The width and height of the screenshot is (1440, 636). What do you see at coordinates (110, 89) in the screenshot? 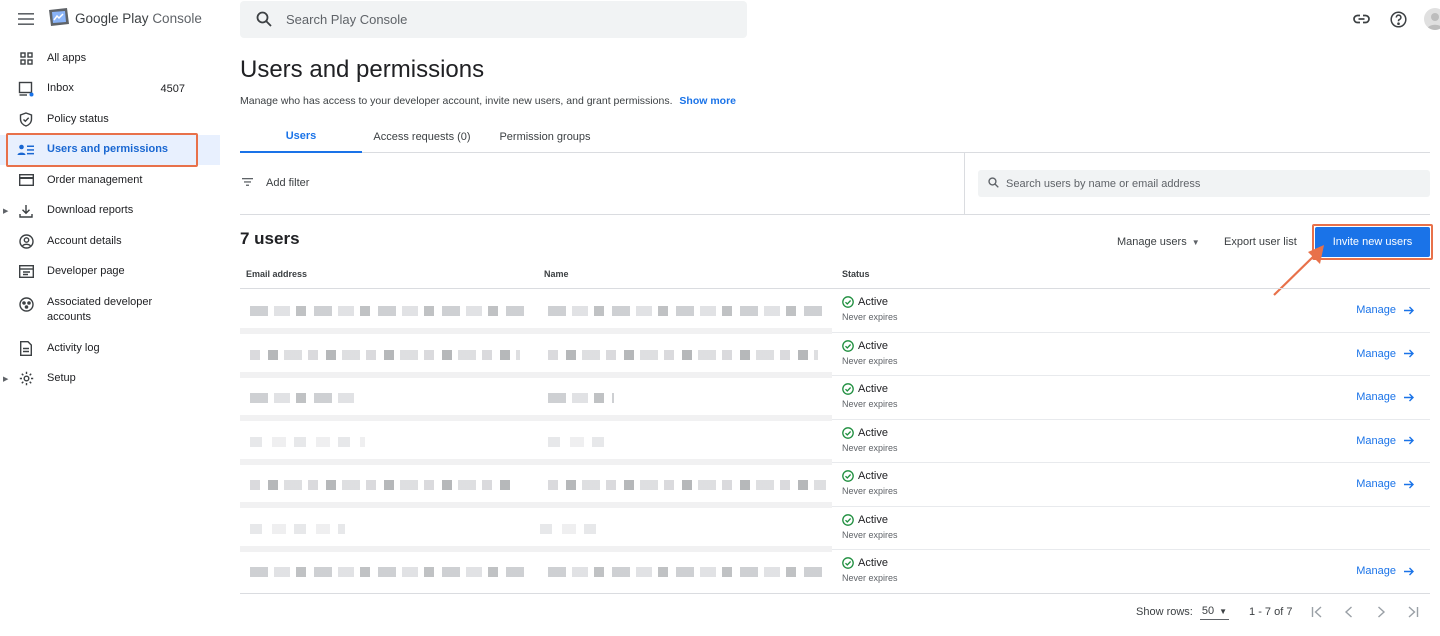
I see `sidebar-item-inbox: Inbox 4507` at bounding box center [110, 89].